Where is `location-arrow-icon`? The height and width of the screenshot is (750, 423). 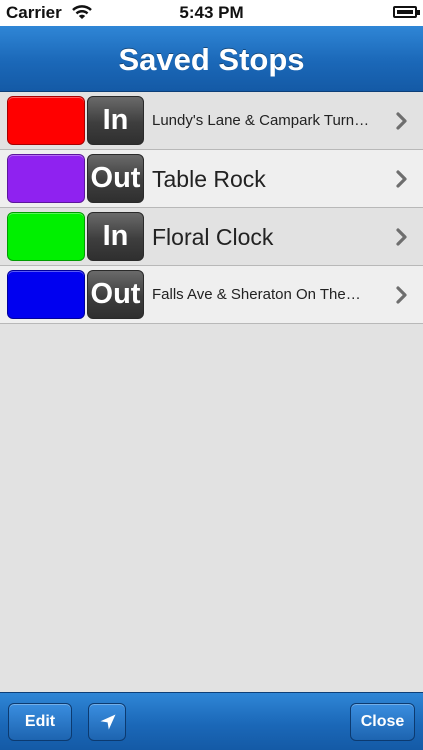 location-arrow-icon is located at coordinates (108, 722).